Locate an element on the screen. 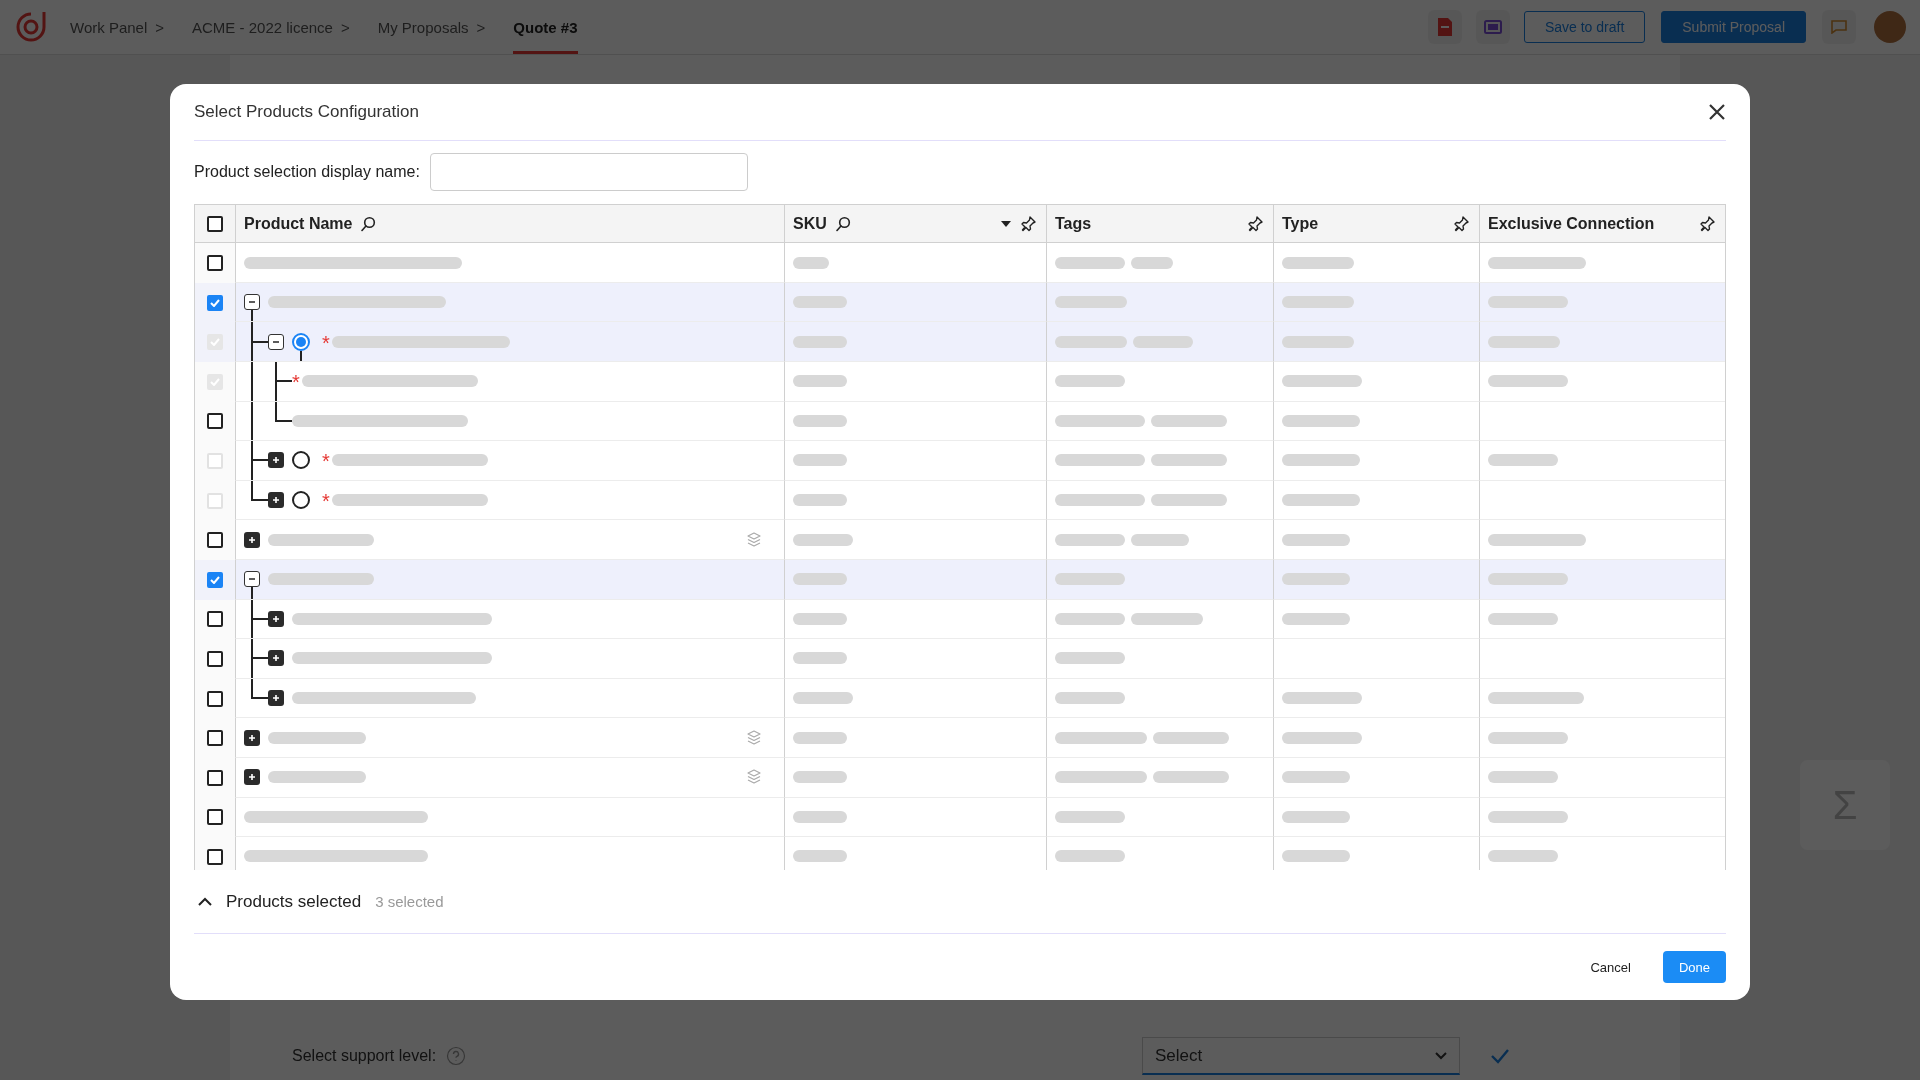  display-name-field is located at coordinates (588, 172).